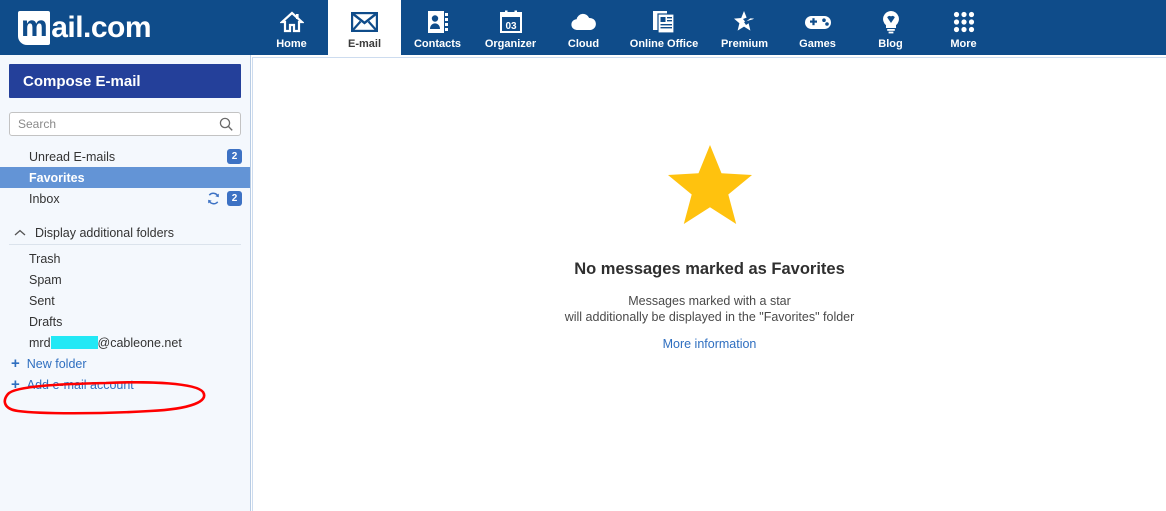 The height and width of the screenshot is (511, 1166). What do you see at coordinates (42, 300) in the screenshot?
I see `folder-label: Sent` at bounding box center [42, 300].